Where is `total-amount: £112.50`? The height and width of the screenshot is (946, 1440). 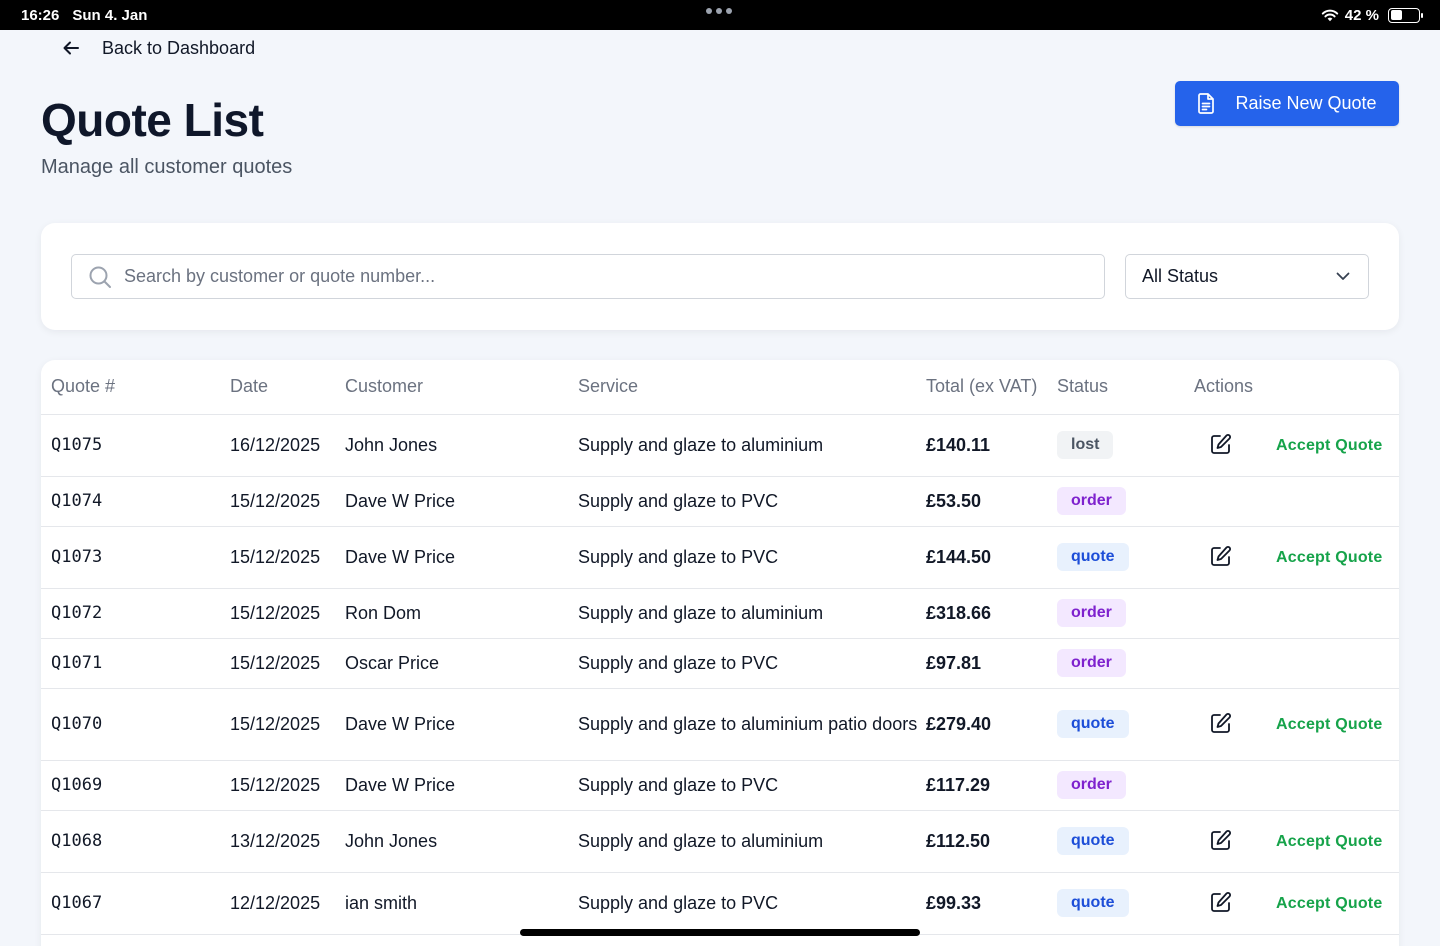 total-amount: £112.50 is located at coordinates (991, 841).